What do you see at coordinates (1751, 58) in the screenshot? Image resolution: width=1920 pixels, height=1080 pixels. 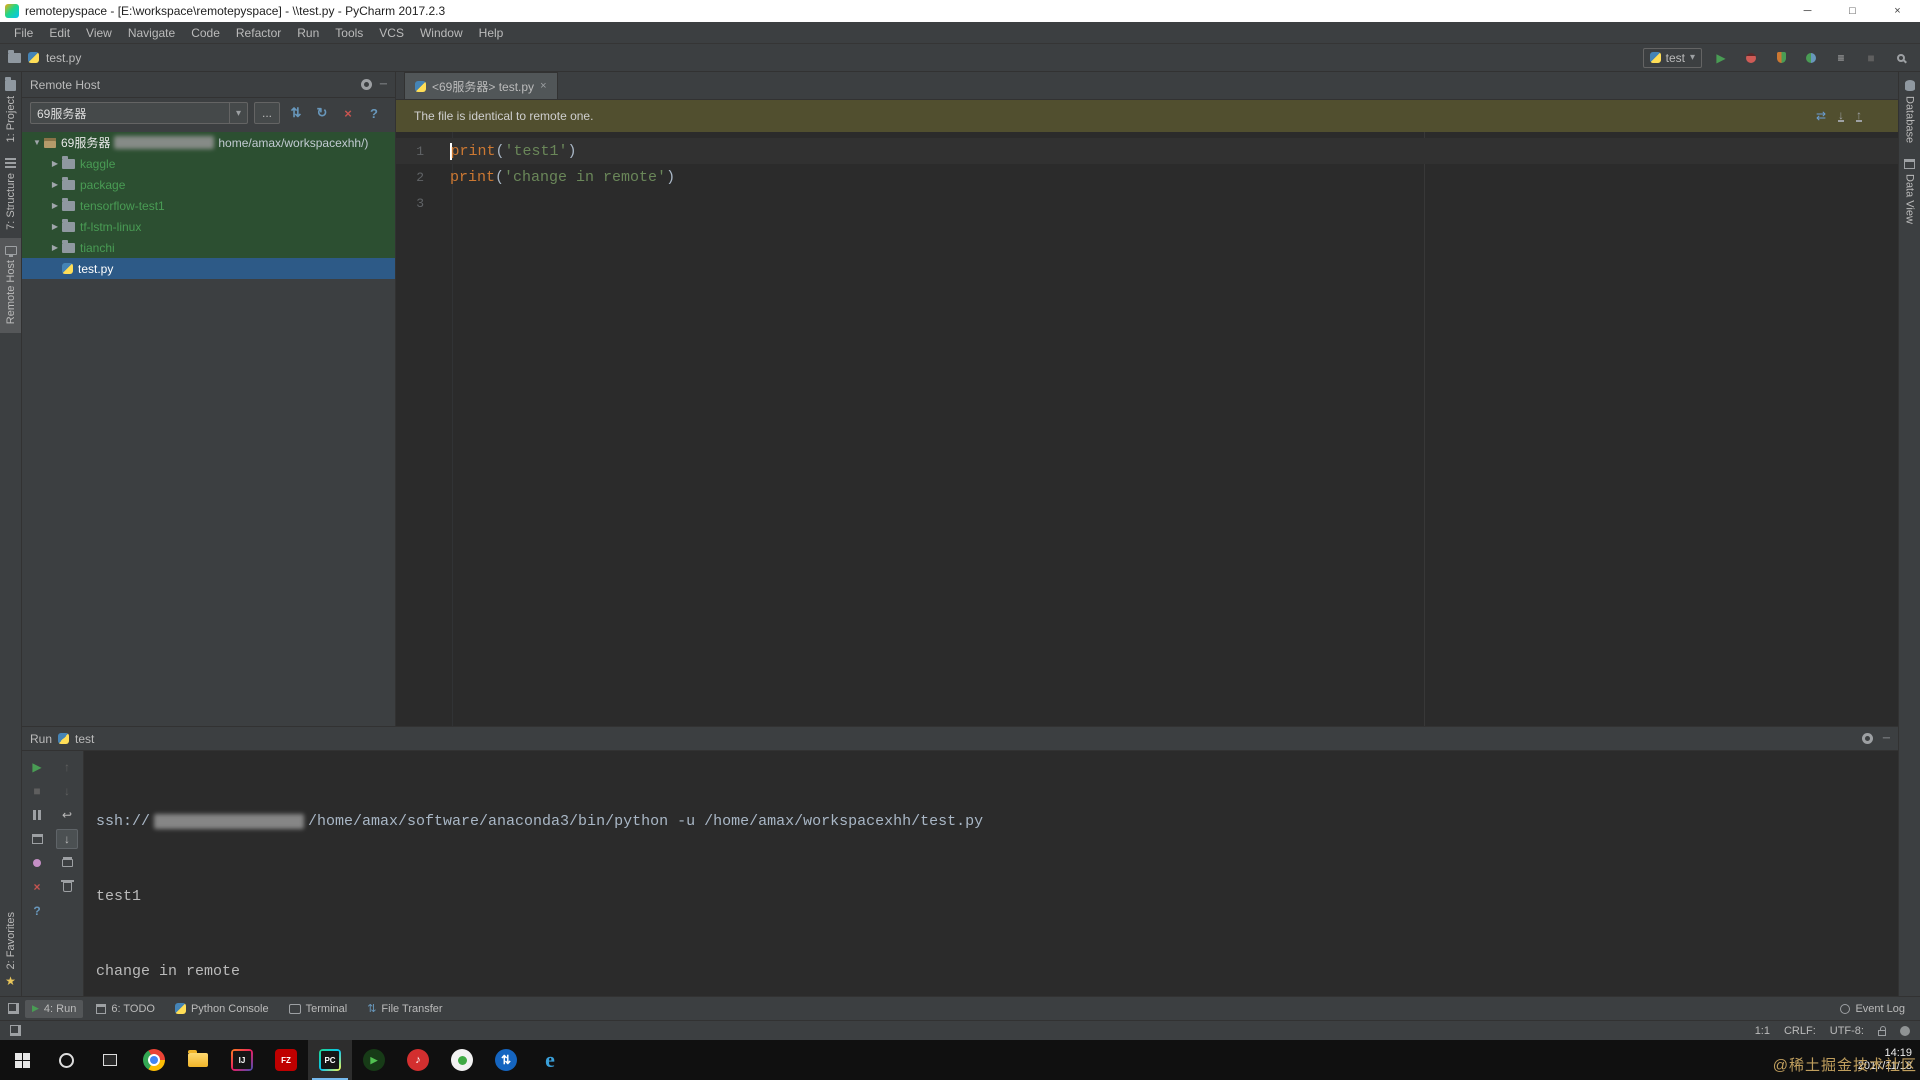 I see `debug-button` at bounding box center [1751, 58].